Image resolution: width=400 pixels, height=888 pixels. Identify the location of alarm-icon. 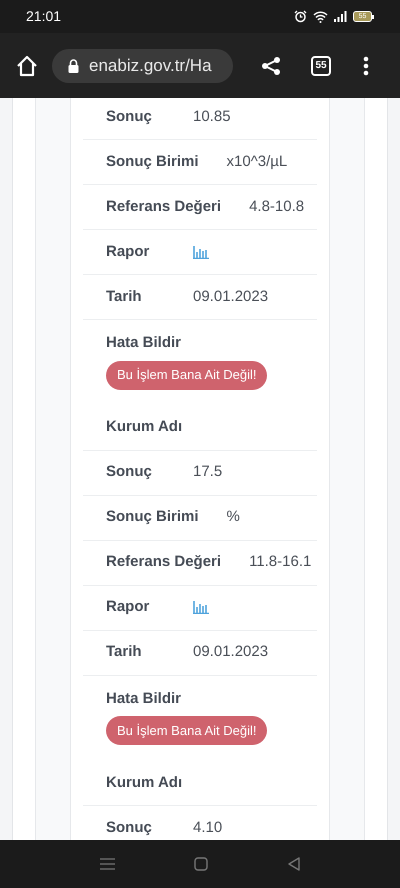
(300, 16).